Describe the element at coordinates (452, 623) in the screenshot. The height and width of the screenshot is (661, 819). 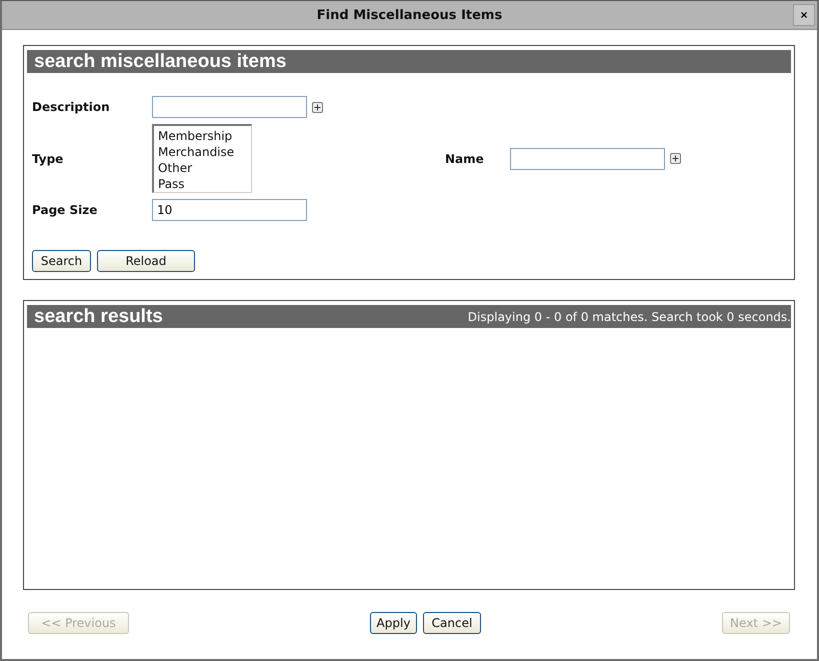
I see `cancel-button: Cancel` at that location.